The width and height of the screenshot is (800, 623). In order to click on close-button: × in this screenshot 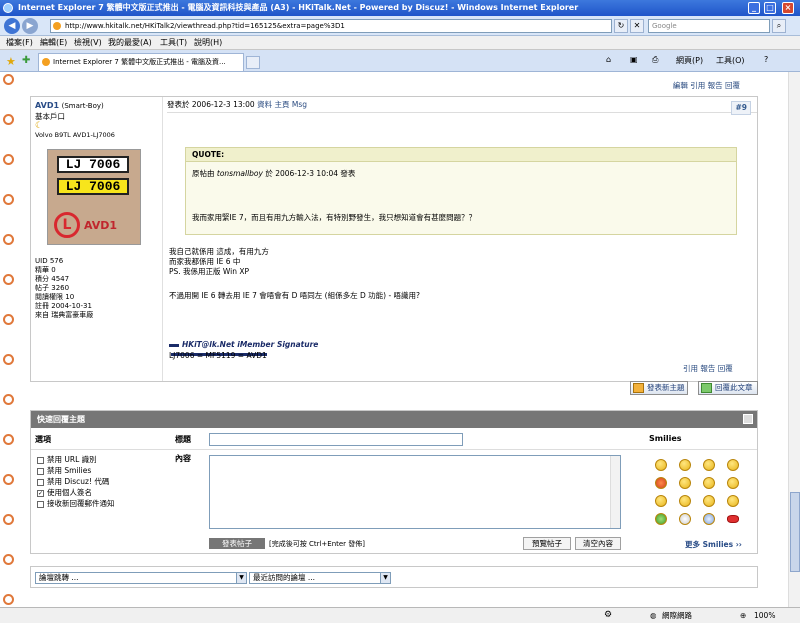, I will do `click(788, 8)`.